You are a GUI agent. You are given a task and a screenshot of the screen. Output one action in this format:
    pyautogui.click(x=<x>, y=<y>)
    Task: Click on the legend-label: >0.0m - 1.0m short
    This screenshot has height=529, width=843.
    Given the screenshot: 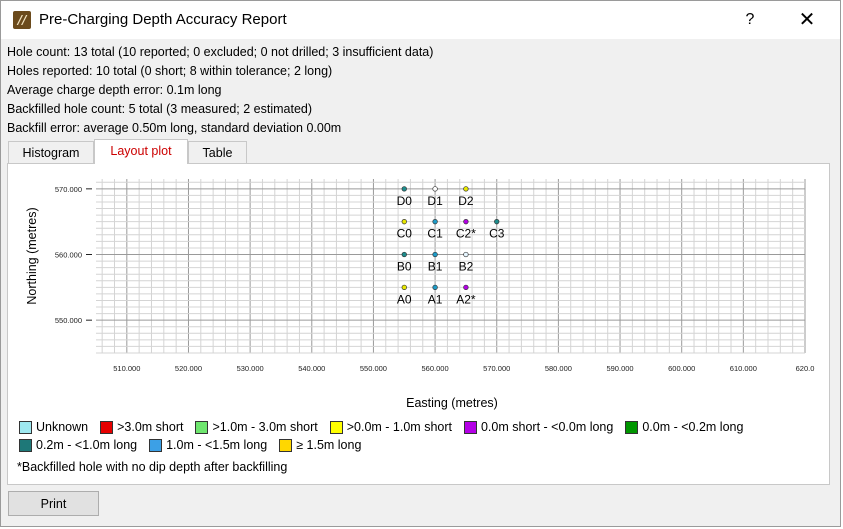 What is the action you would take?
    pyautogui.click(x=399, y=427)
    